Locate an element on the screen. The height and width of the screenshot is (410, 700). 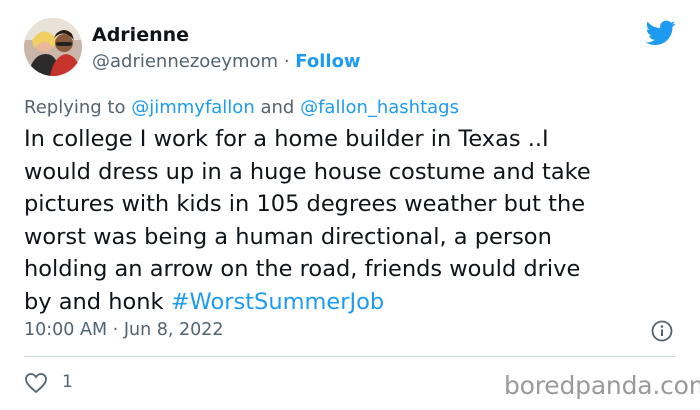
like-count: 1 is located at coordinates (67, 382).